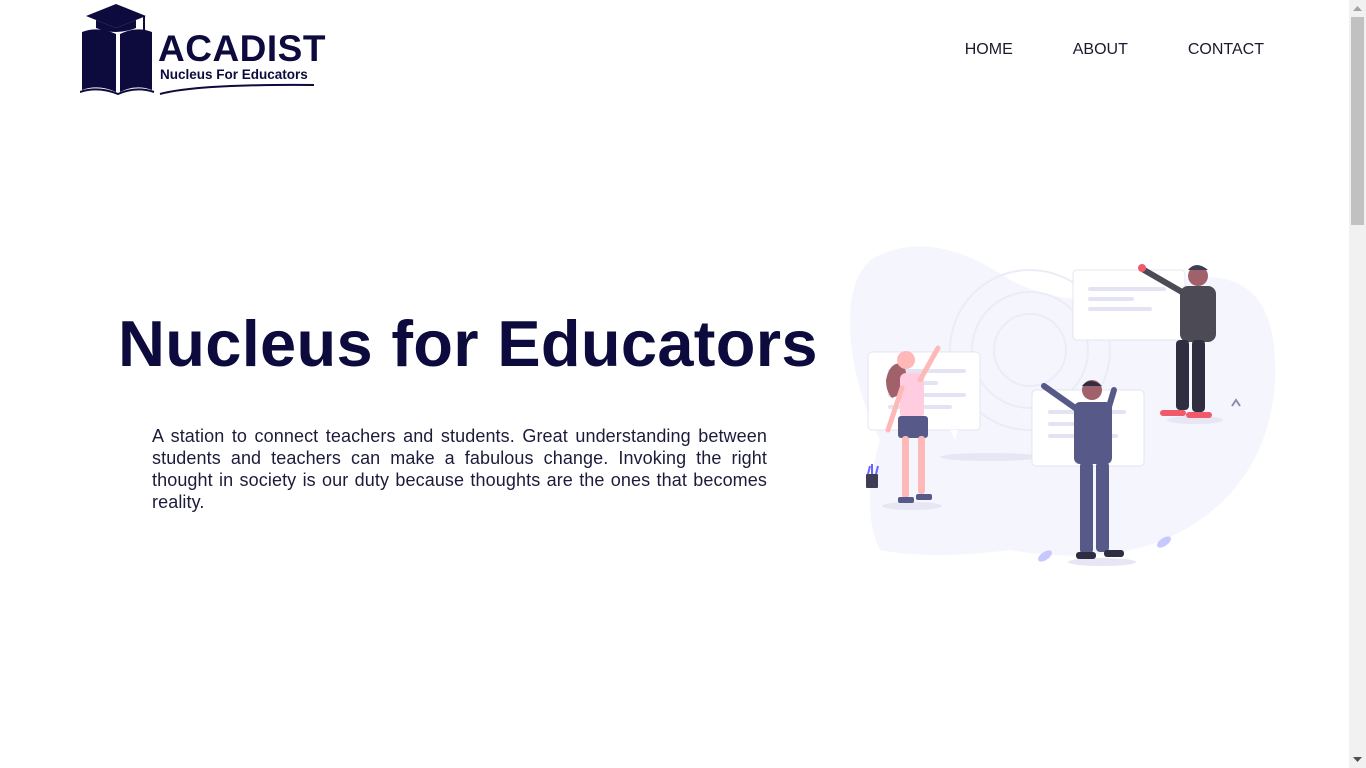 The width and height of the screenshot is (1366, 768). I want to click on nav-contact-link: CONTACT, so click(1226, 50).